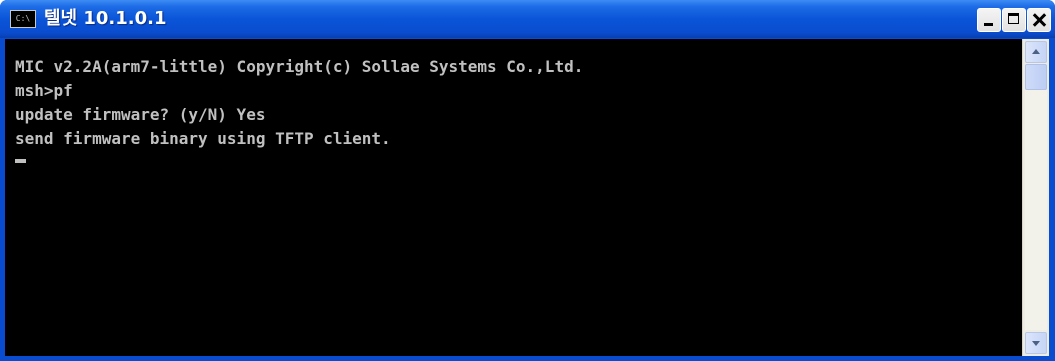 This screenshot has height=361, width=1055. I want to click on close-button, so click(1039, 20).